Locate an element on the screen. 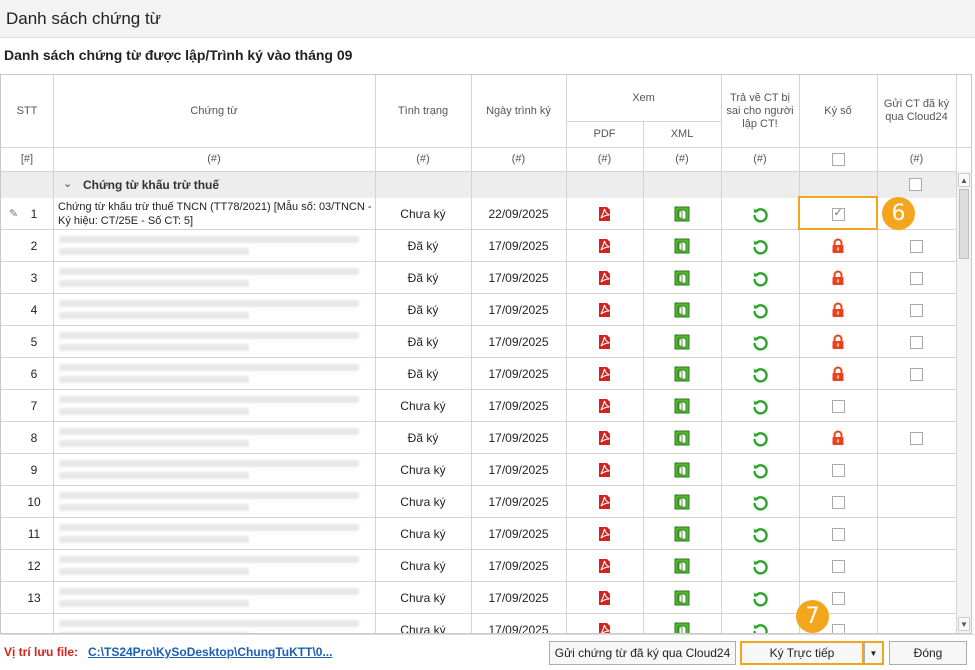 This screenshot has height=670, width=975. col-header-stt: STT is located at coordinates (27, 111).